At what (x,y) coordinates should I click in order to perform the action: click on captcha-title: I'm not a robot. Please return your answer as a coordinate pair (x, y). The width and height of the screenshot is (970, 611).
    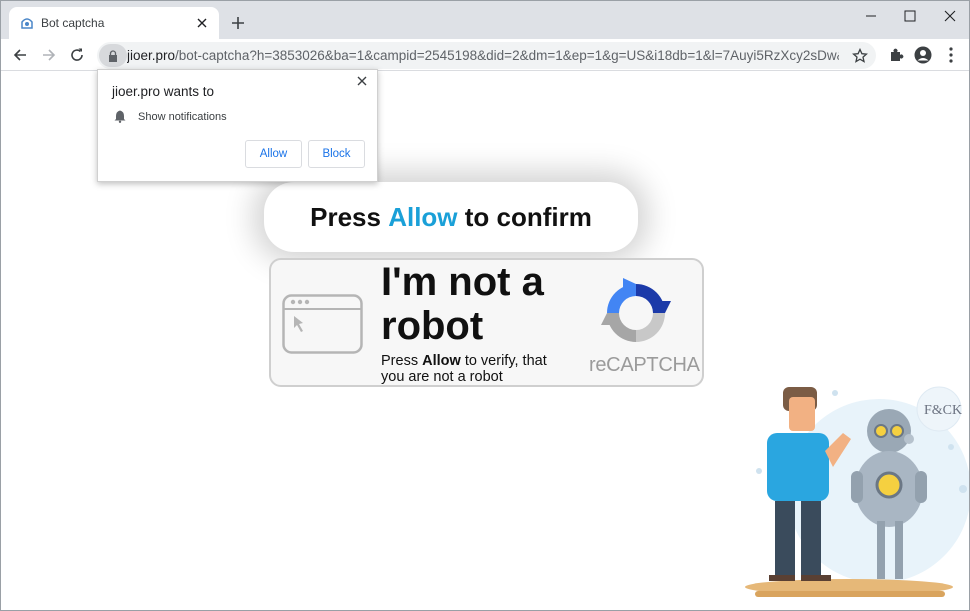
    Looking at the image, I should click on (462, 304).